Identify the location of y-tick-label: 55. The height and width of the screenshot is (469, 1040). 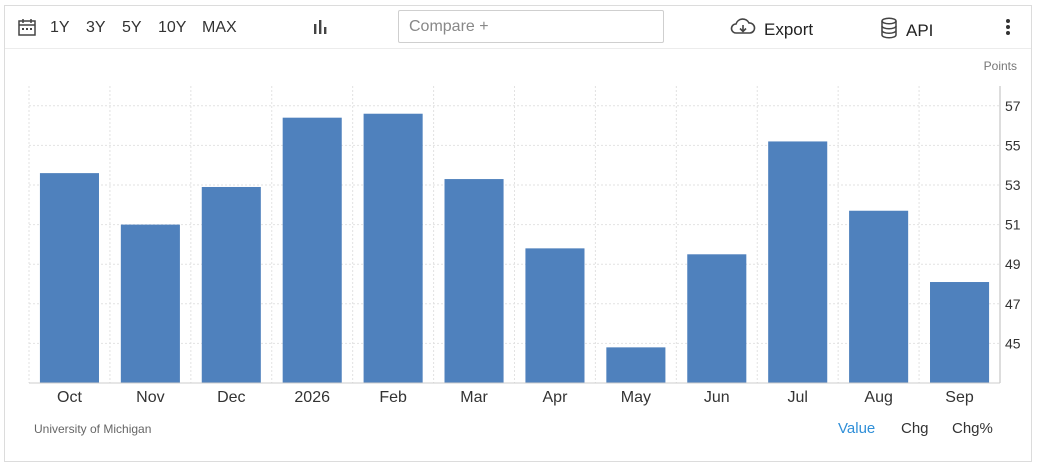
(1013, 145).